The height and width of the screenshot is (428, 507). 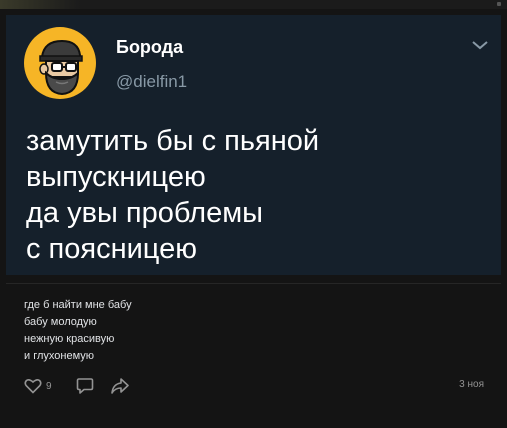 What do you see at coordinates (499, 4) in the screenshot?
I see `top-strip-marker` at bounding box center [499, 4].